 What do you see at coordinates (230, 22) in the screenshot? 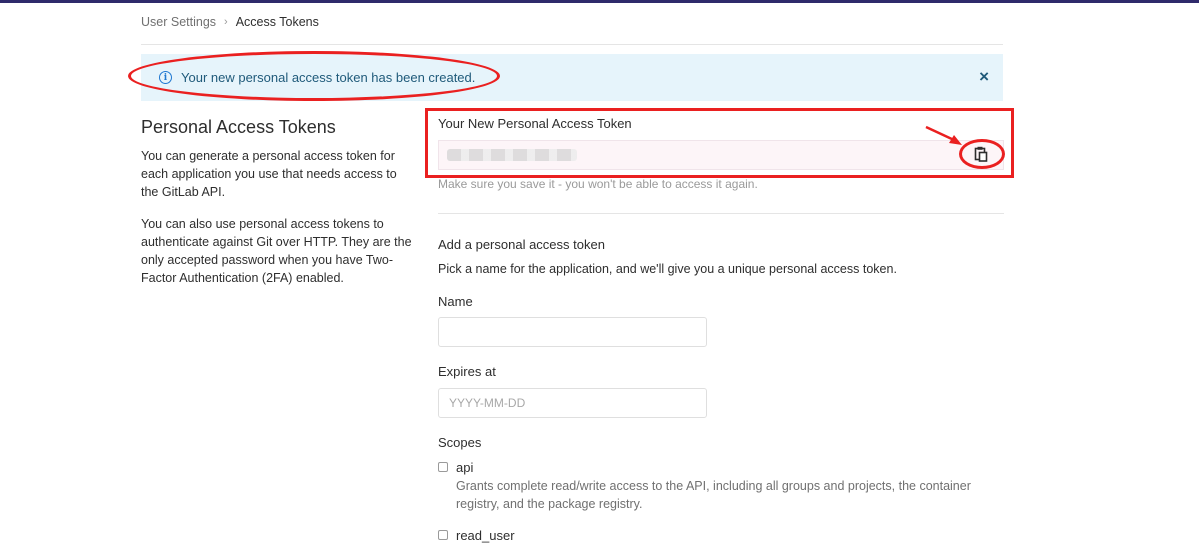
I see `breadcrumb: User Settings › Access Tokens` at bounding box center [230, 22].